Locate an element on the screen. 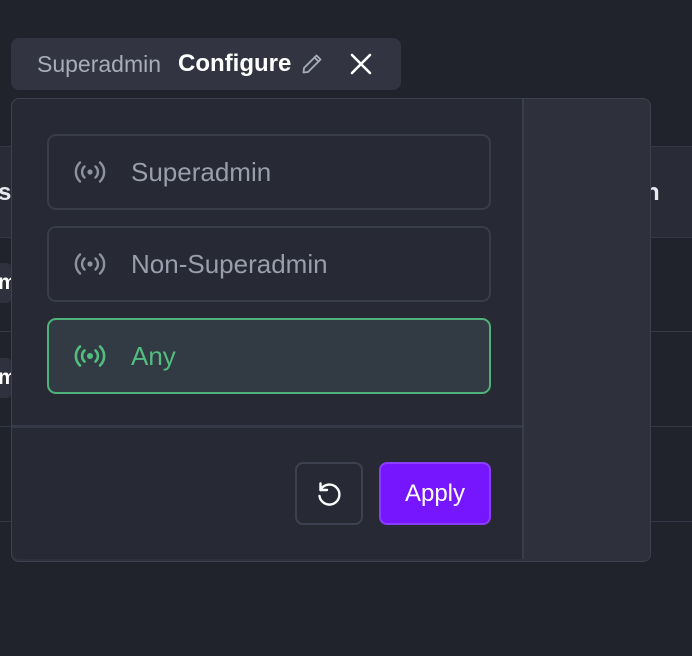  option-label: Any is located at coordinates (153, 355).